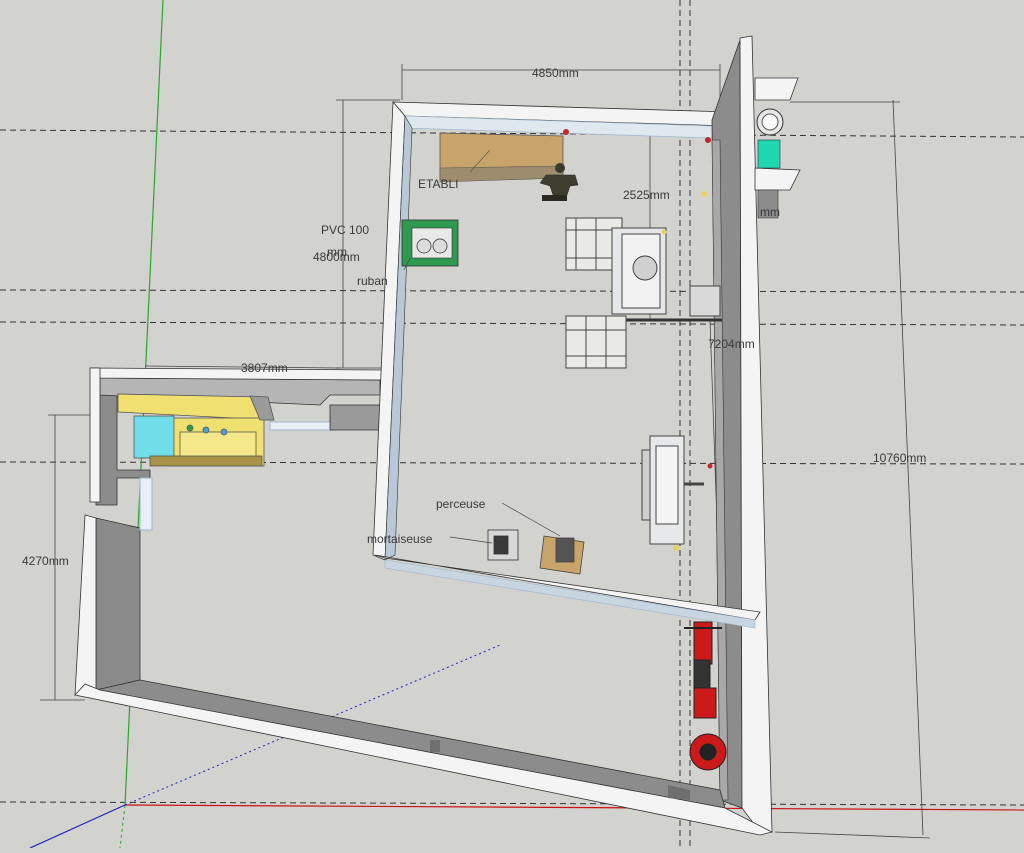 The width and height of the screenshot is (1024, 853). I want to click on label-ruban: ruban, so click(372, 281).